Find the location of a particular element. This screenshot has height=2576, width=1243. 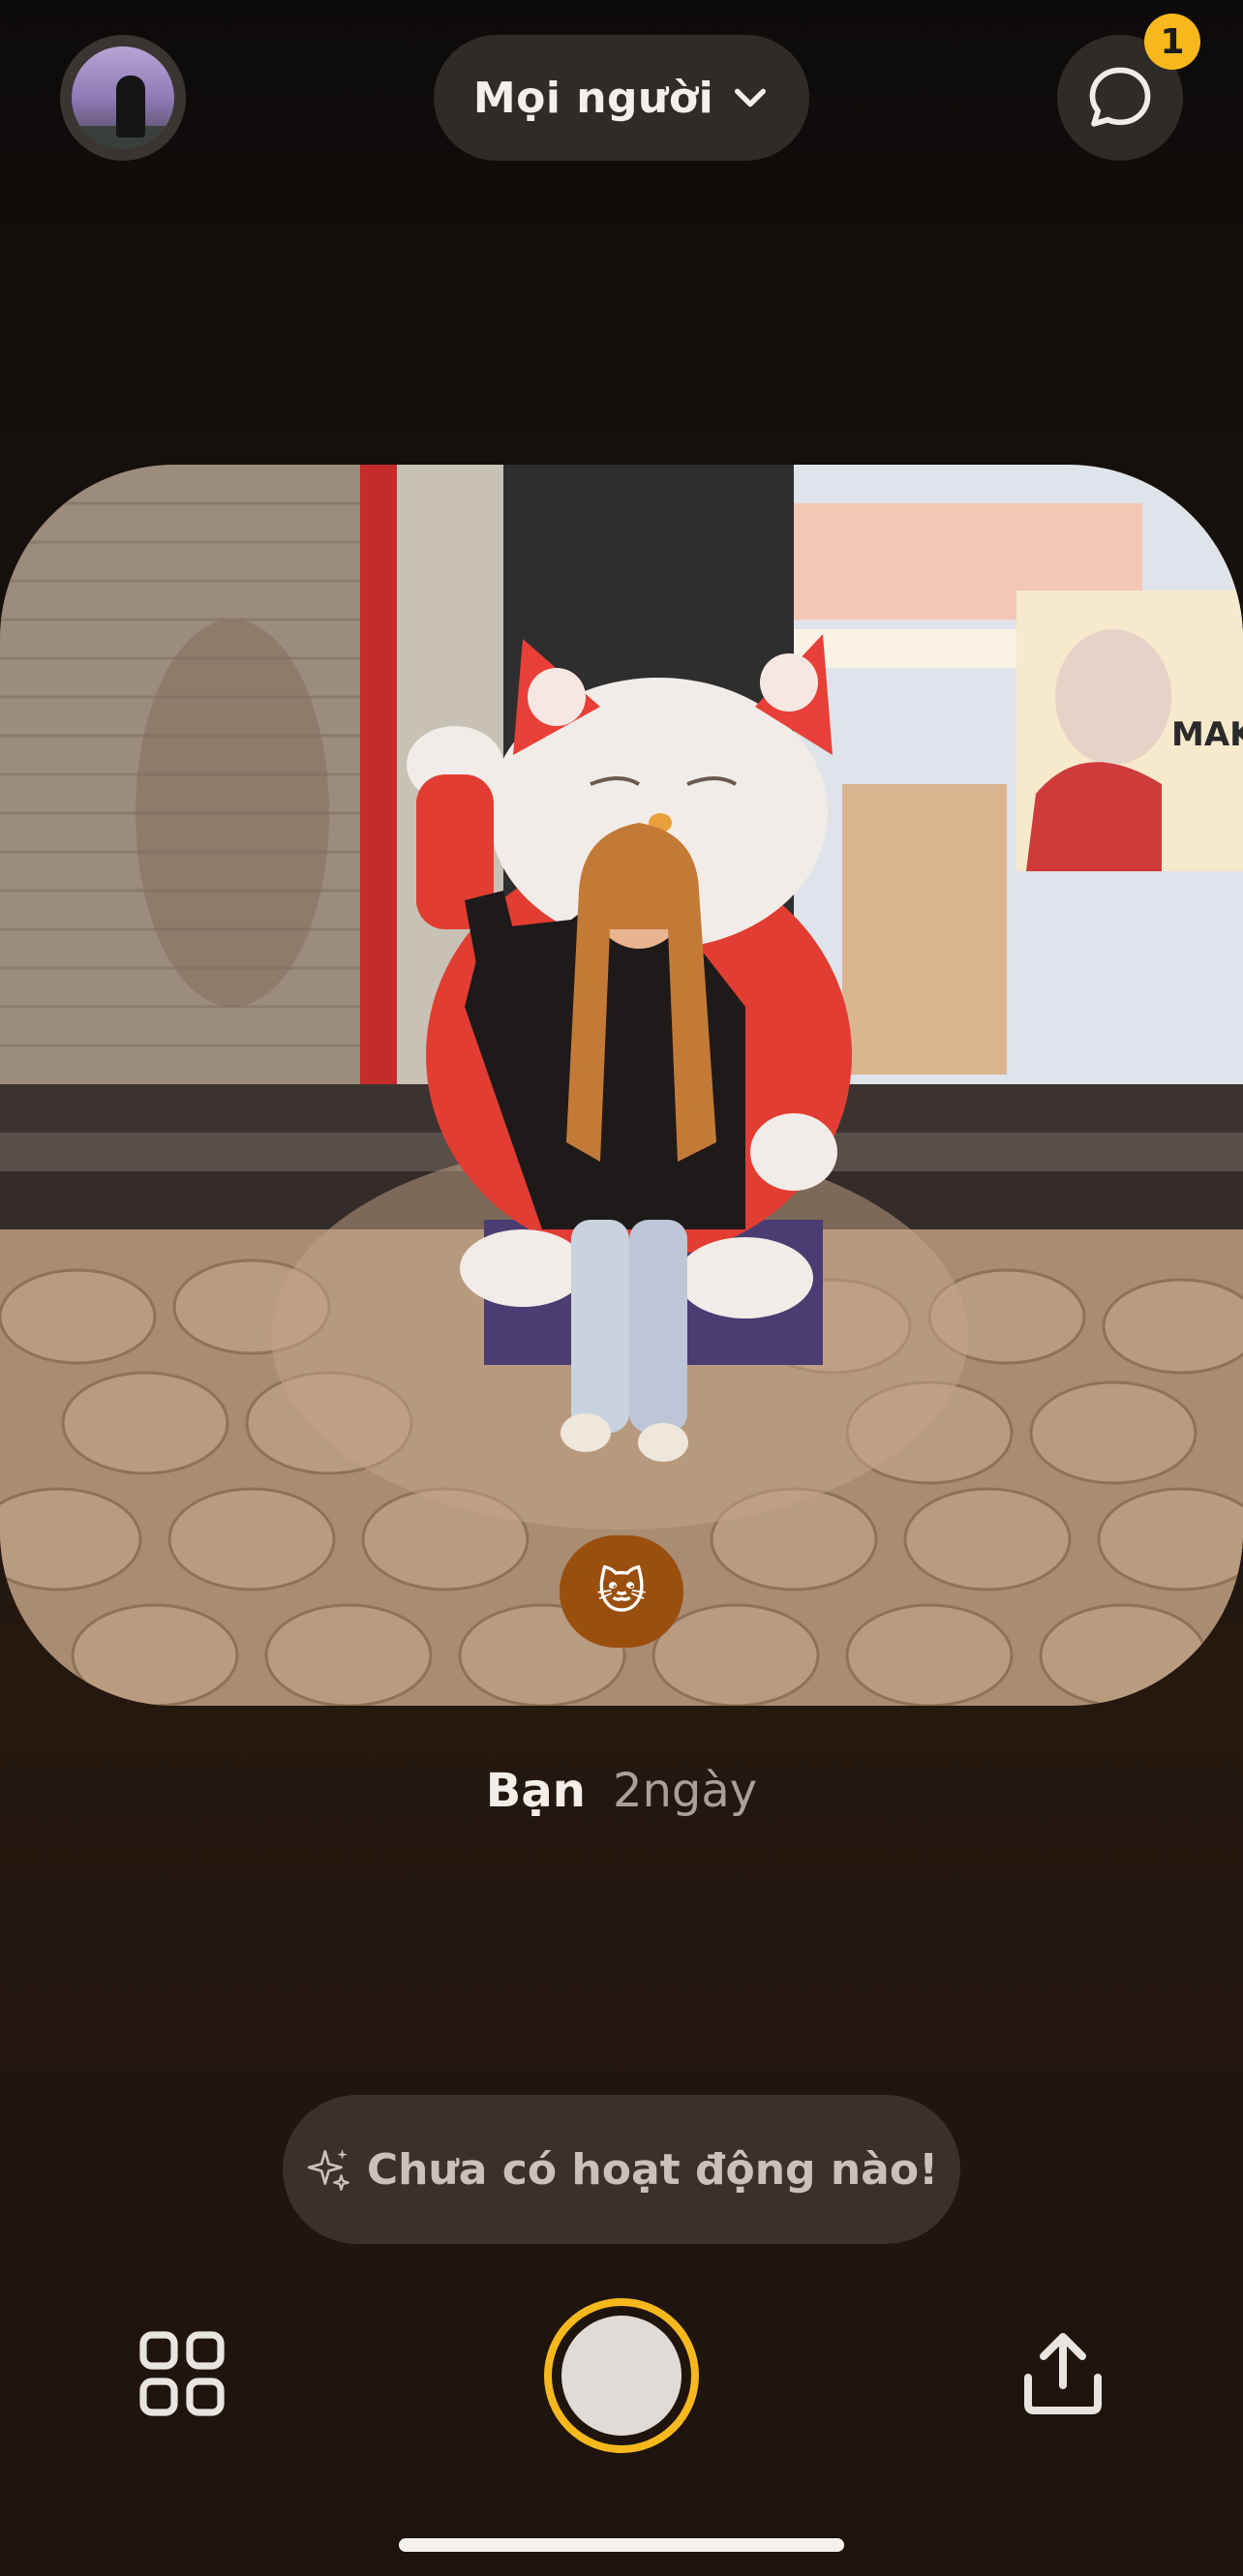

share-icon is located at coordinates (1062, 2374).